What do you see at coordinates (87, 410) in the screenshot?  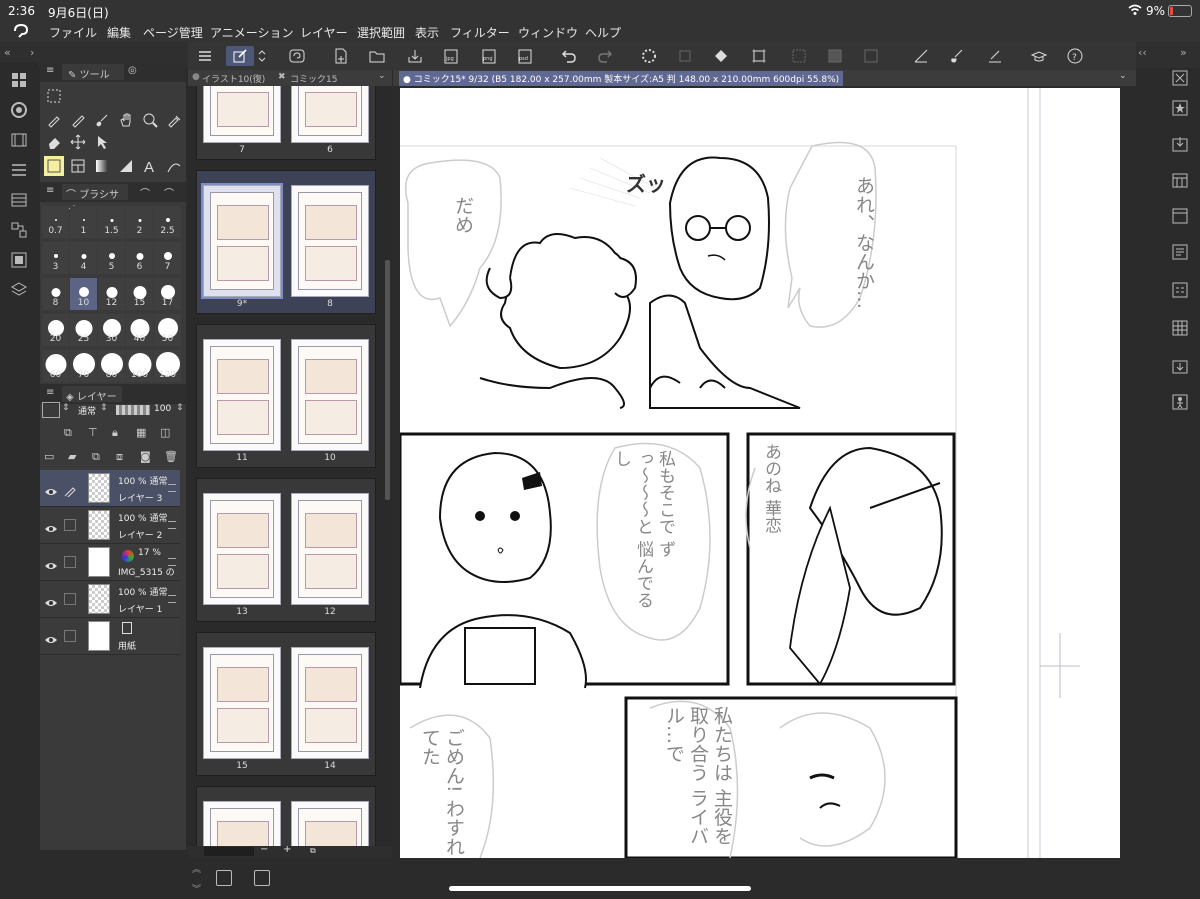 I see `blend-mode-select: 通常` at bounding box center [87, 410].